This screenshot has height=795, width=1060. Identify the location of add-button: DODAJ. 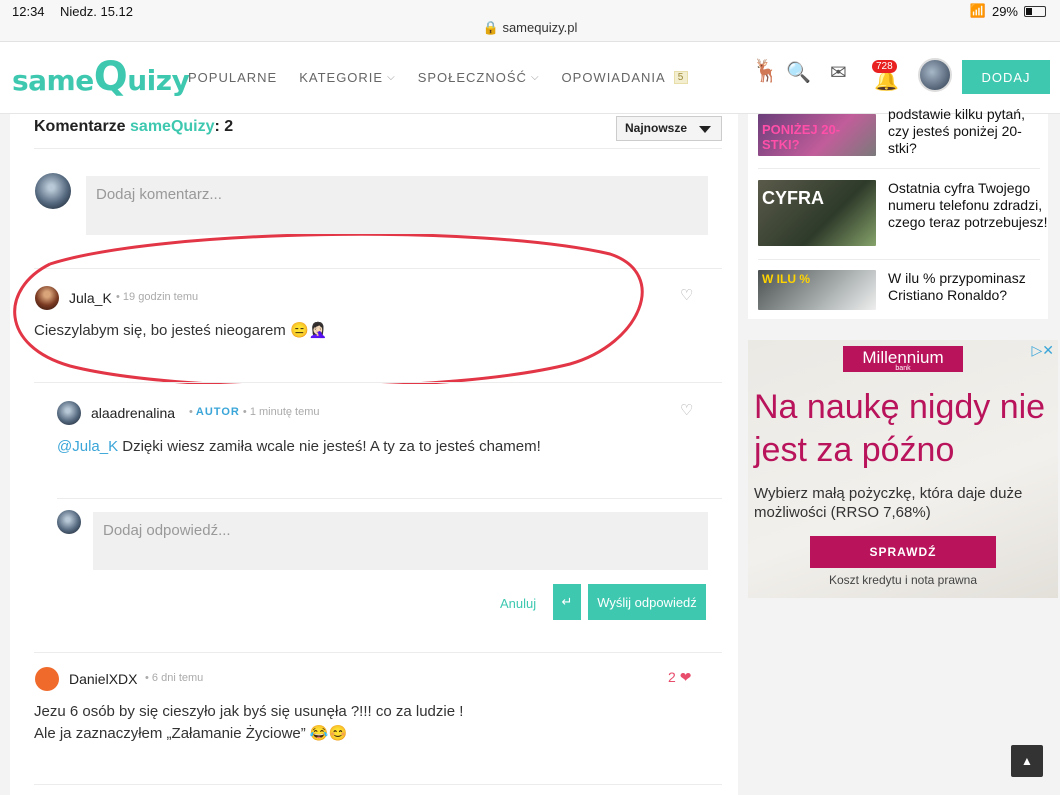
(1006, 77).